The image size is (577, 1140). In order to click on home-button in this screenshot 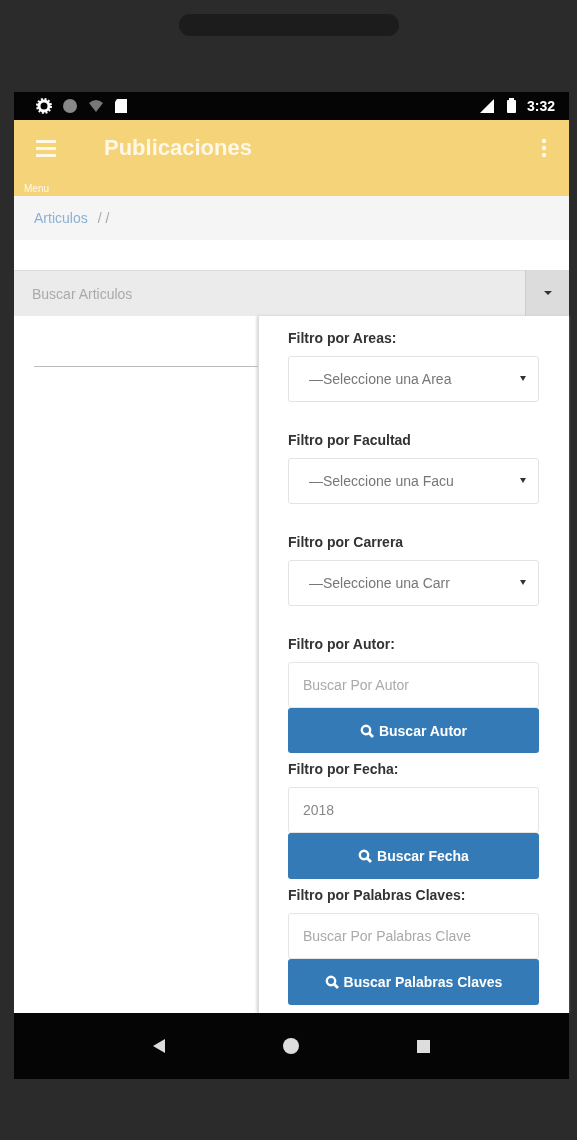, I will do `click(291, 1046)`.